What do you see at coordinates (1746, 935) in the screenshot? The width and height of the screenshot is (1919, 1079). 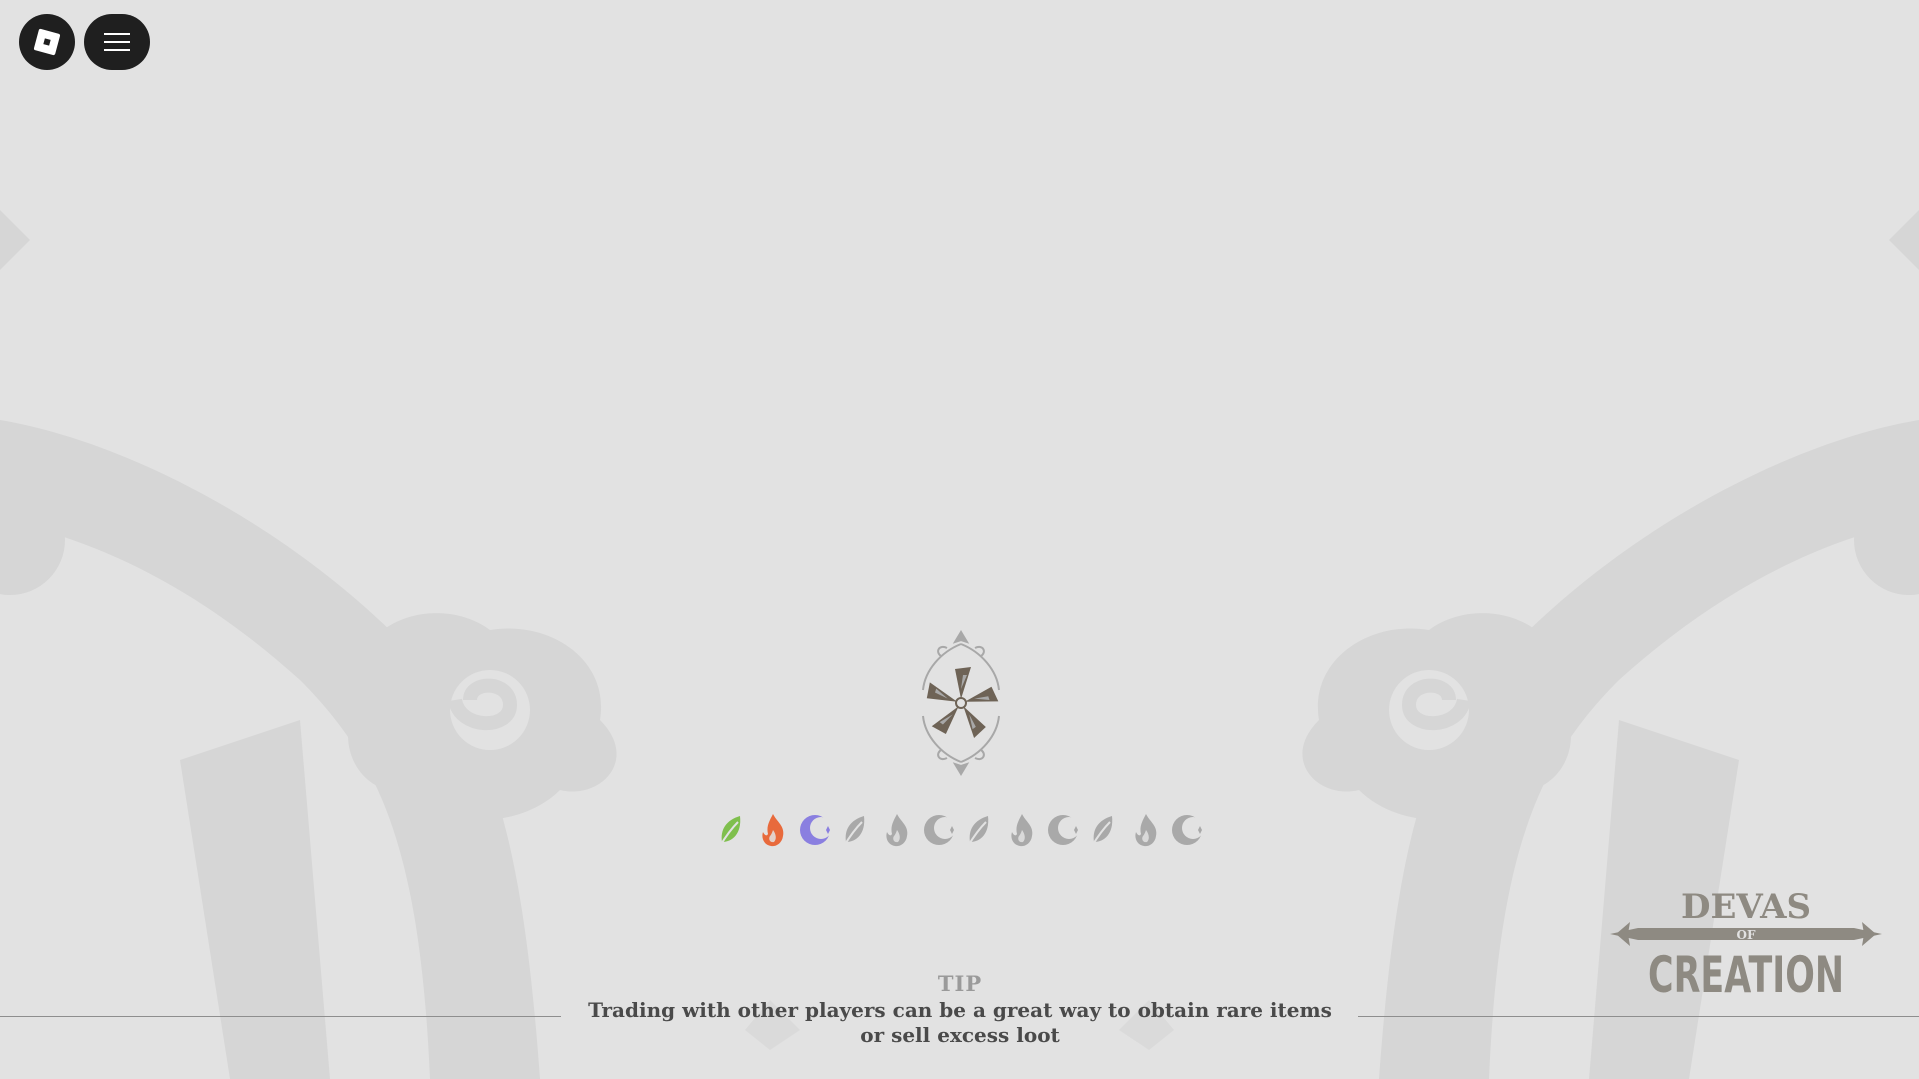 I see `logo-line2: OF` at bounding box center [1746, 935].